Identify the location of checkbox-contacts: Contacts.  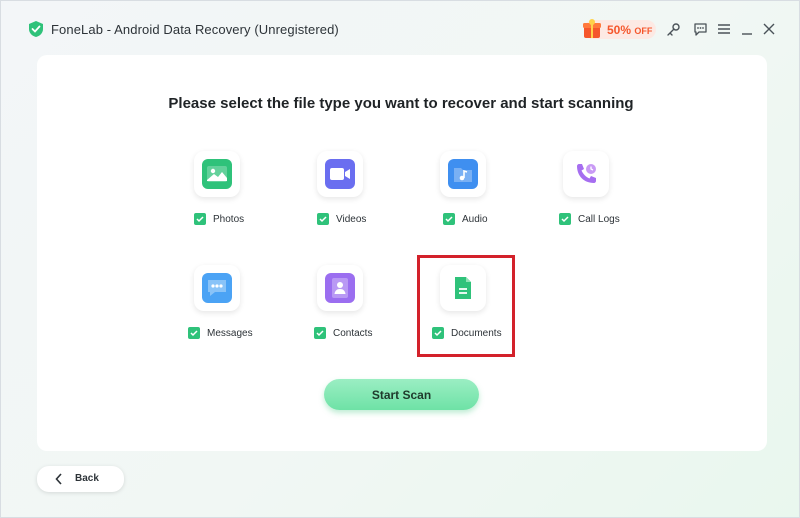
(343, 333).